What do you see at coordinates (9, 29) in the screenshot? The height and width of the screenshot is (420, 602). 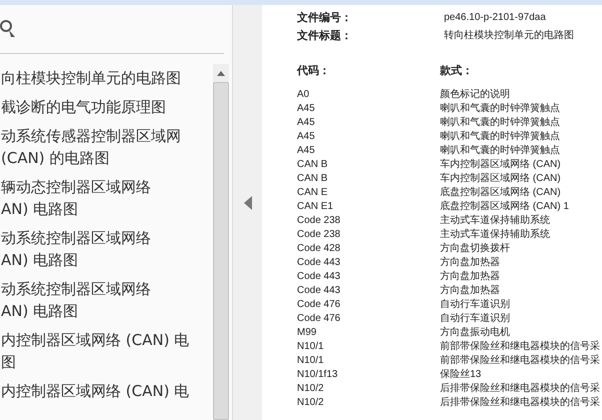 I see `search-icon` at bounding box center [9, 29].